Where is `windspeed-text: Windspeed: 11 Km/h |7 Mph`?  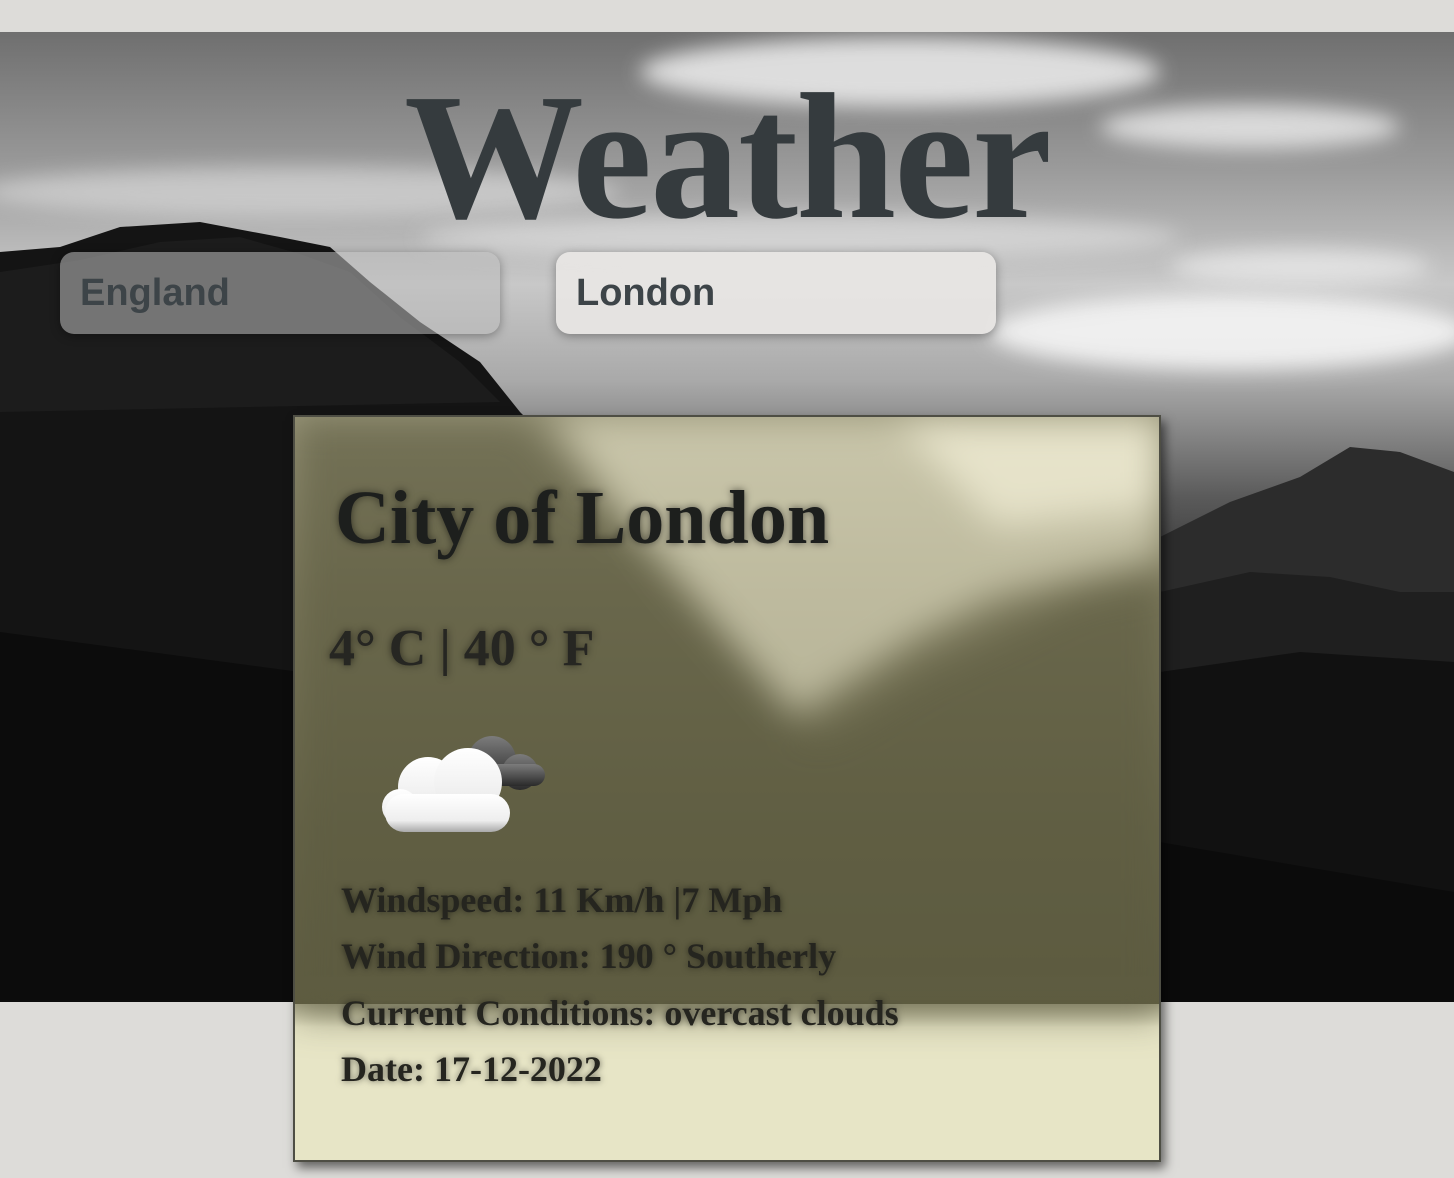 windspeed-text: Windspeed: 11 Km/h |7 Mph is located at coordinates (562, 900).